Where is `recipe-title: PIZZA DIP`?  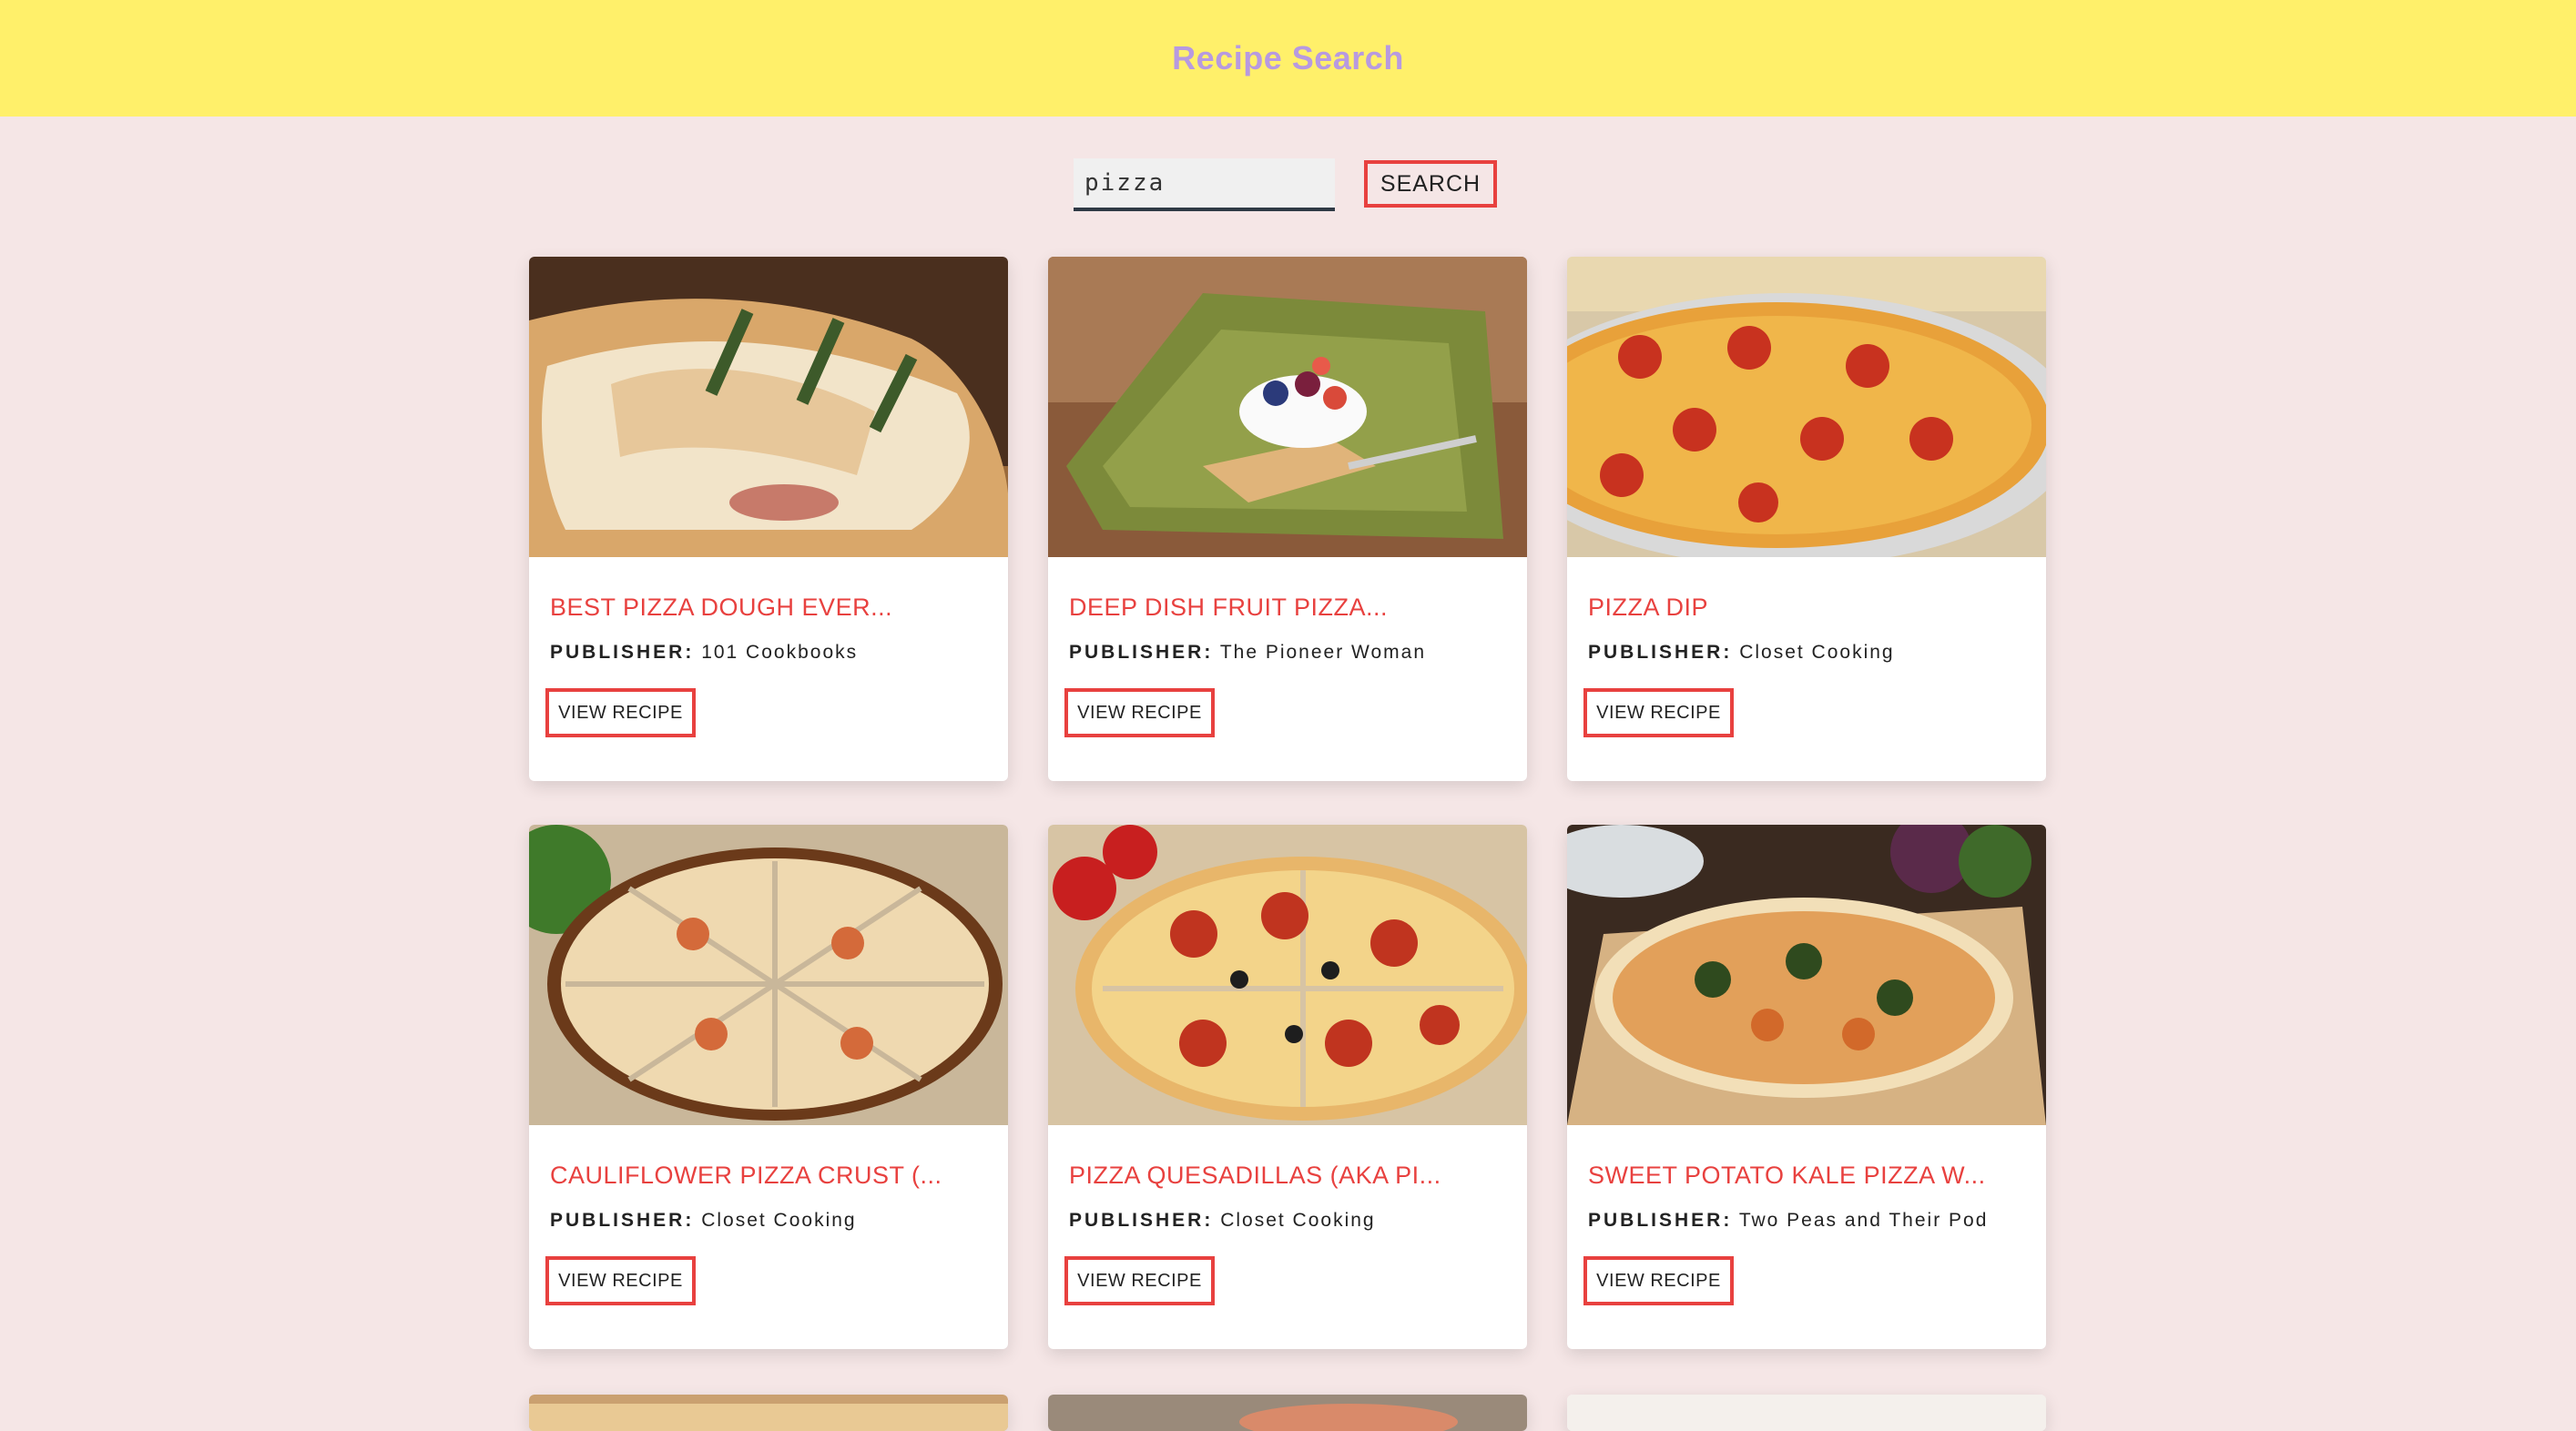 recipe-title: PIZZA DIP is located at coordinates (1649, 607).